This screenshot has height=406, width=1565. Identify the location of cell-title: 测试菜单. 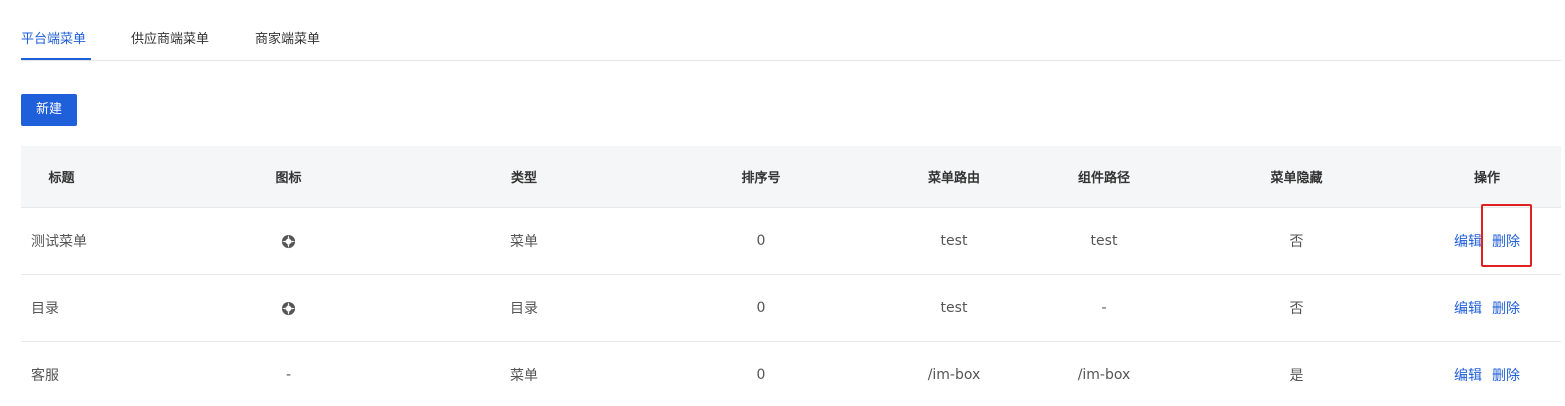
(96, 241).